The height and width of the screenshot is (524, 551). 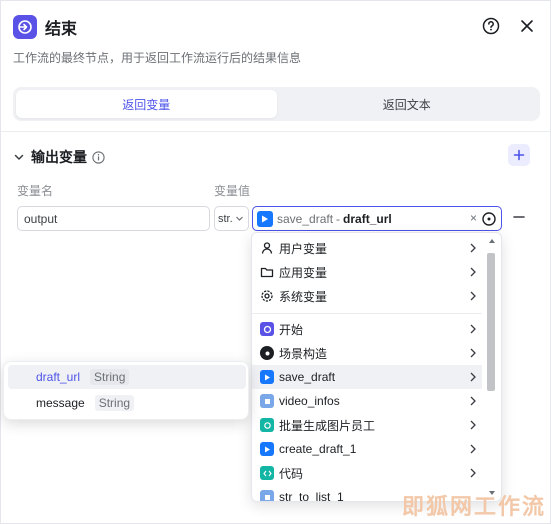 What do you see at coordinates (407, 104) in the screenshot?
I see `tab-return-text: 返回文本` at bounding box center [407, 104].